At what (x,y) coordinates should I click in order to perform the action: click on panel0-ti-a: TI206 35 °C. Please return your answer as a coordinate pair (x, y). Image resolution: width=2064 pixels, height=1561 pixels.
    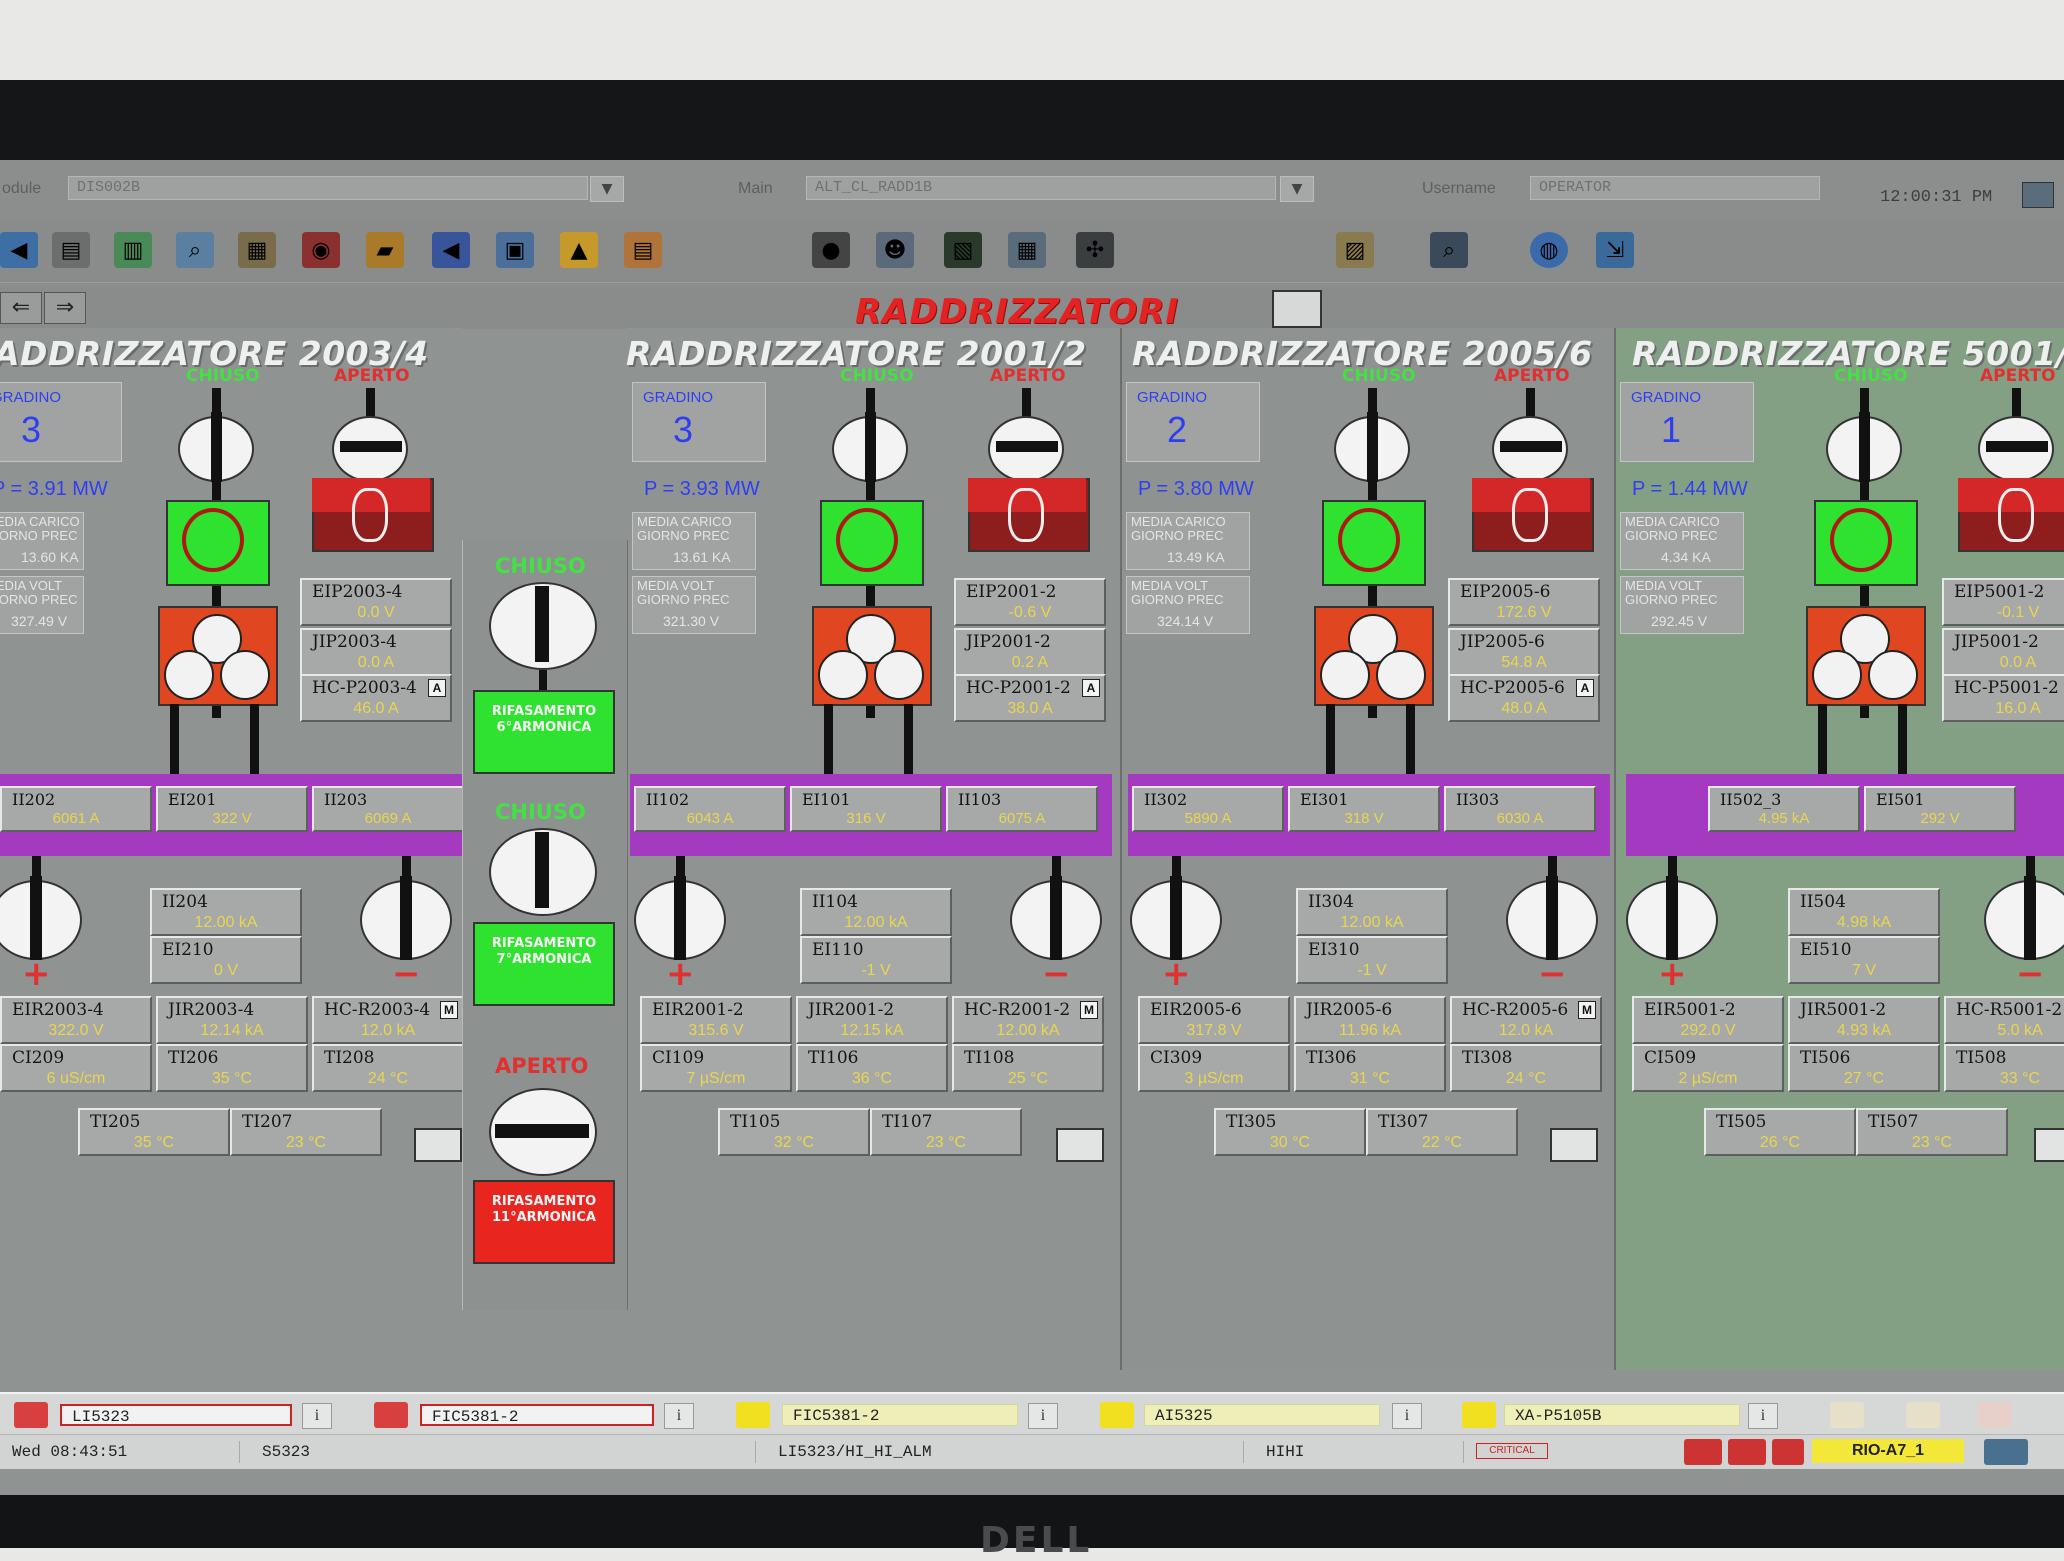
    Looking at the image, I should click on (232, 1068).